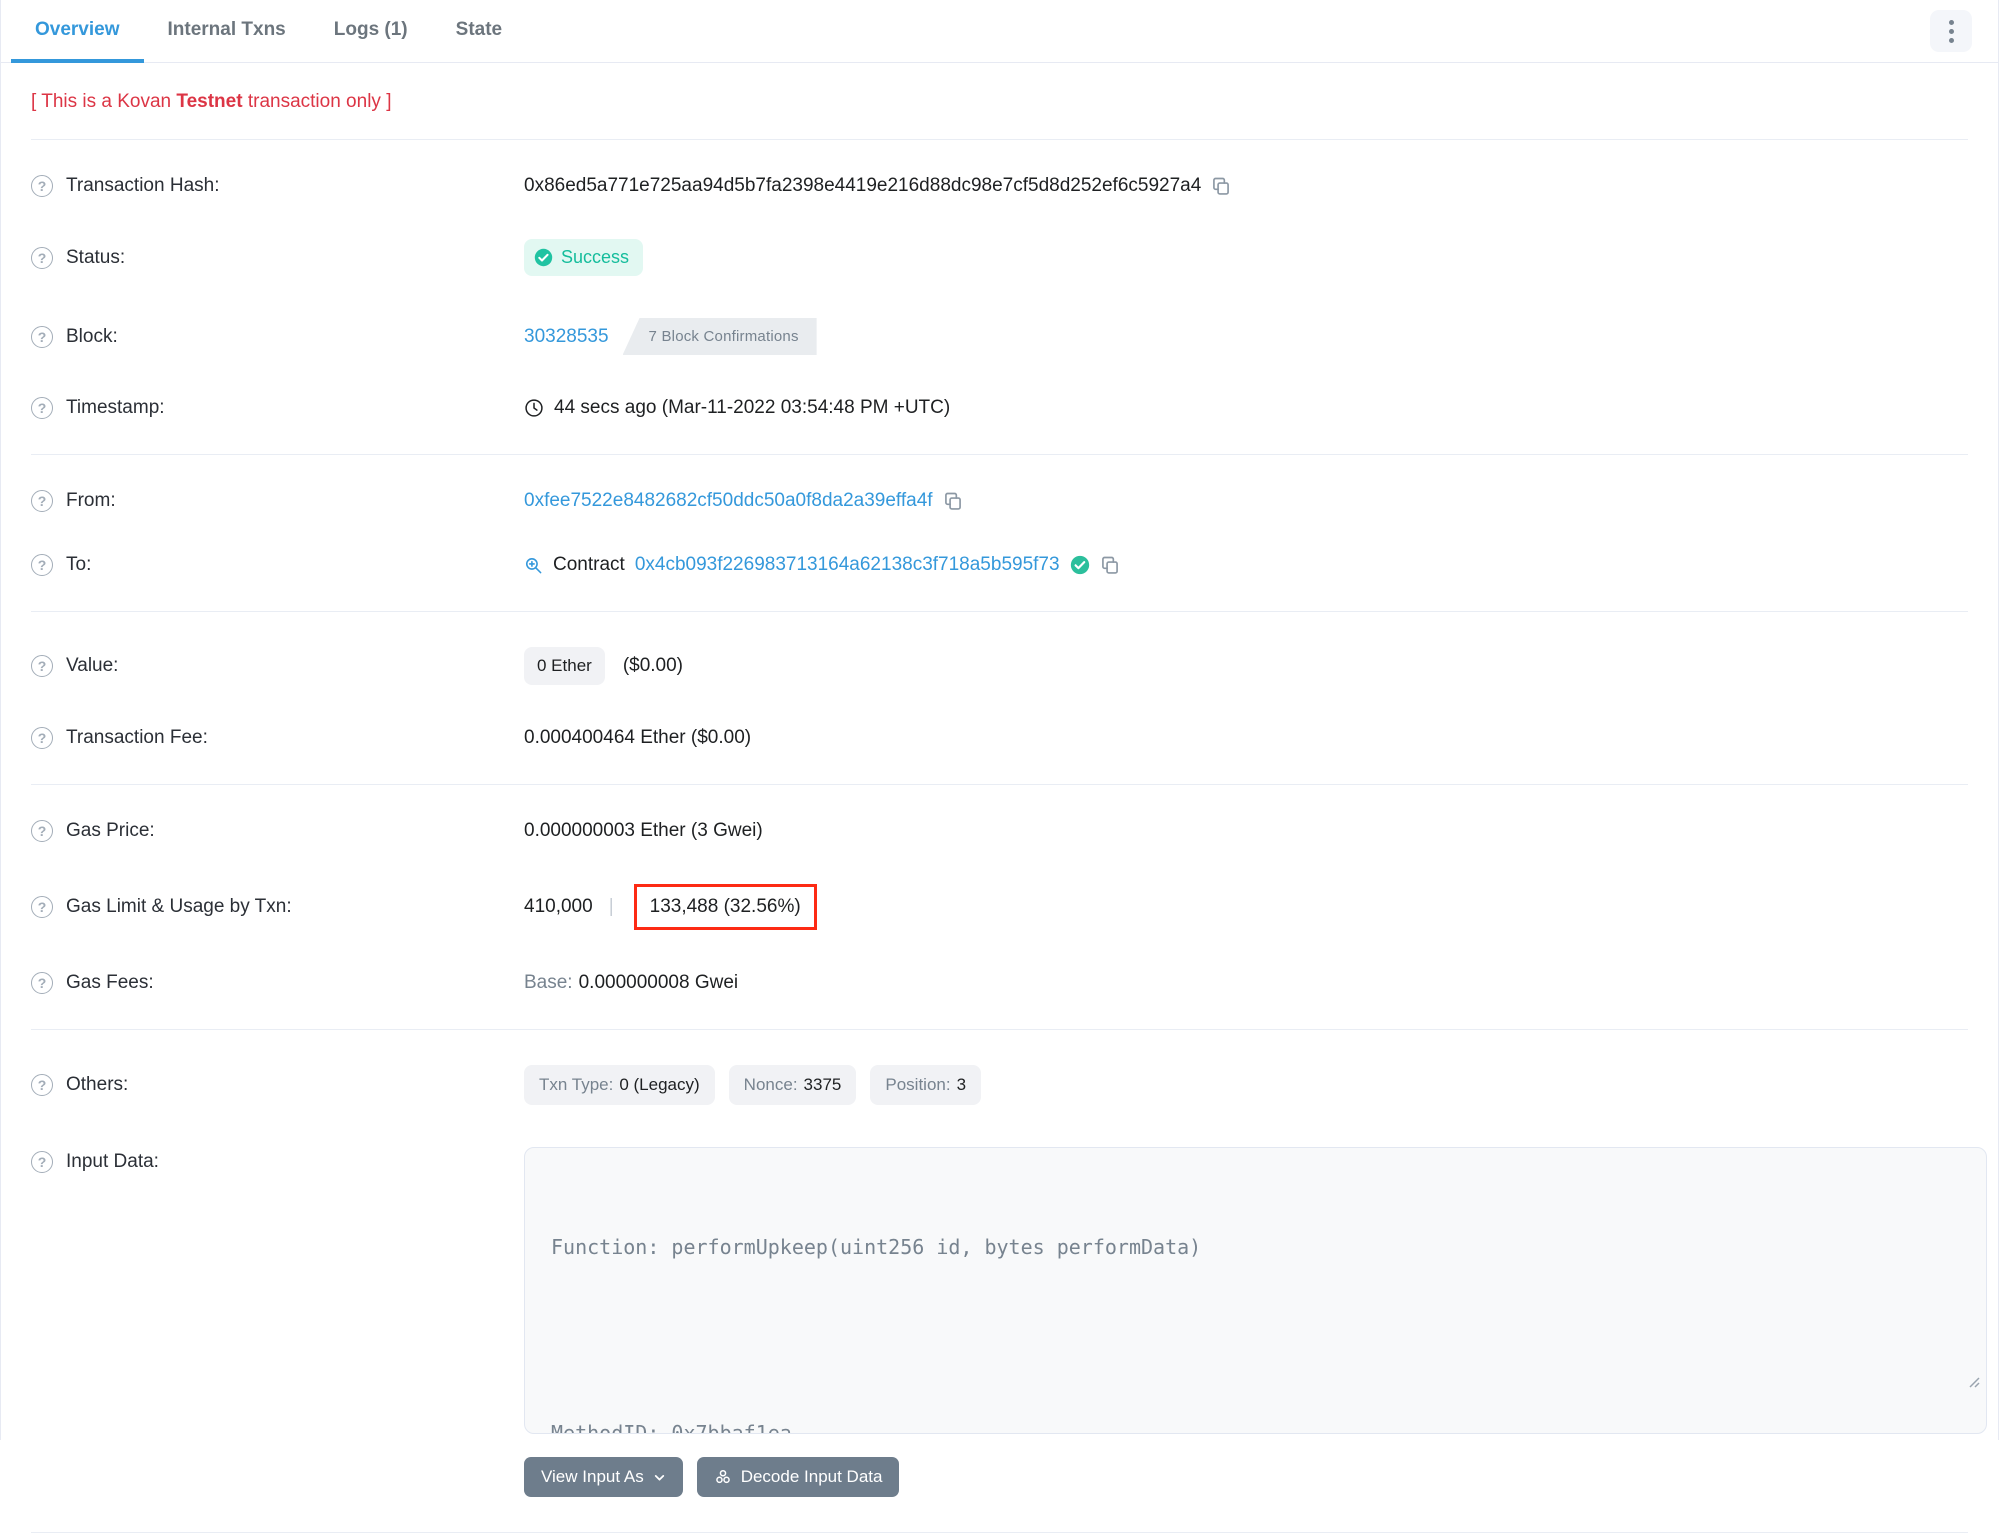  Describe the element at coordinates (999, 336) in the screenshot. I see `row-block: ? Block: 30328535 7 Block Confirmations` at that location.